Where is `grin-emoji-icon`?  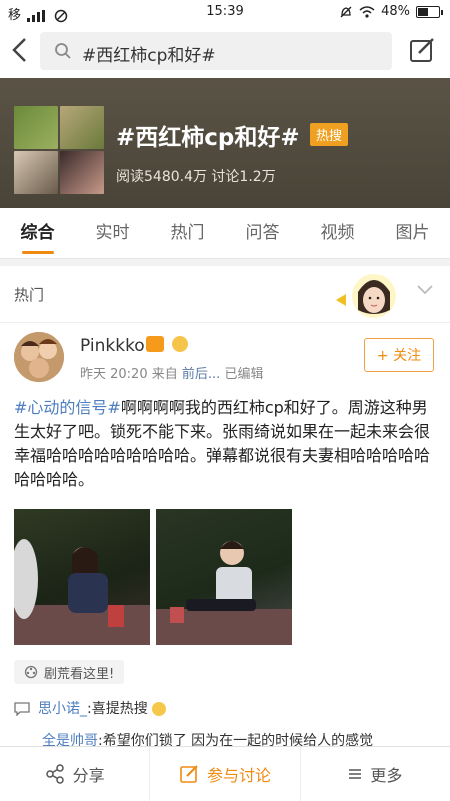
grin-emoji-icon is located at coordinates (159, 709).